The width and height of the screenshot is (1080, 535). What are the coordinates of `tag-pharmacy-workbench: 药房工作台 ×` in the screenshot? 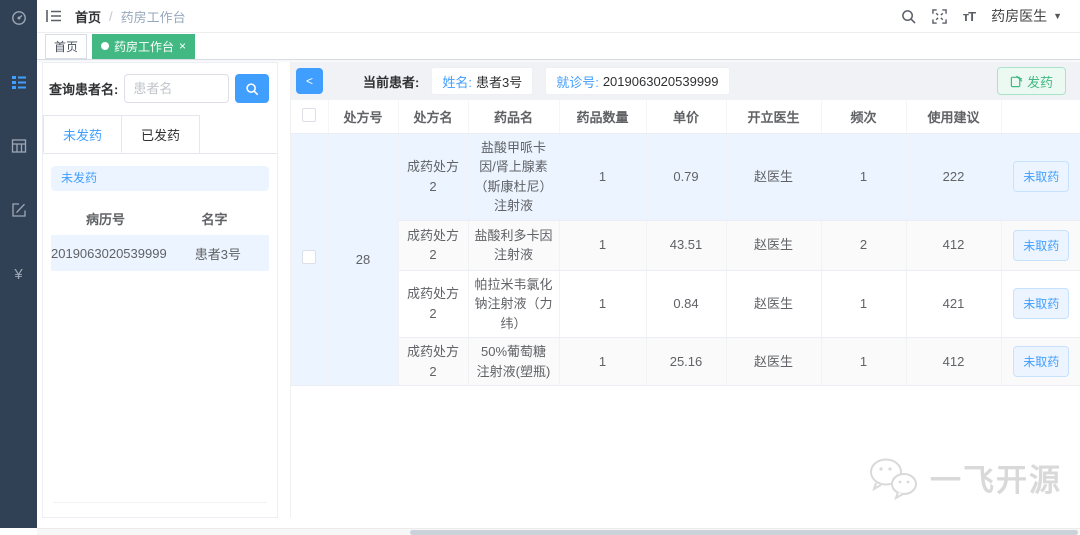 It's located at (144, 46).